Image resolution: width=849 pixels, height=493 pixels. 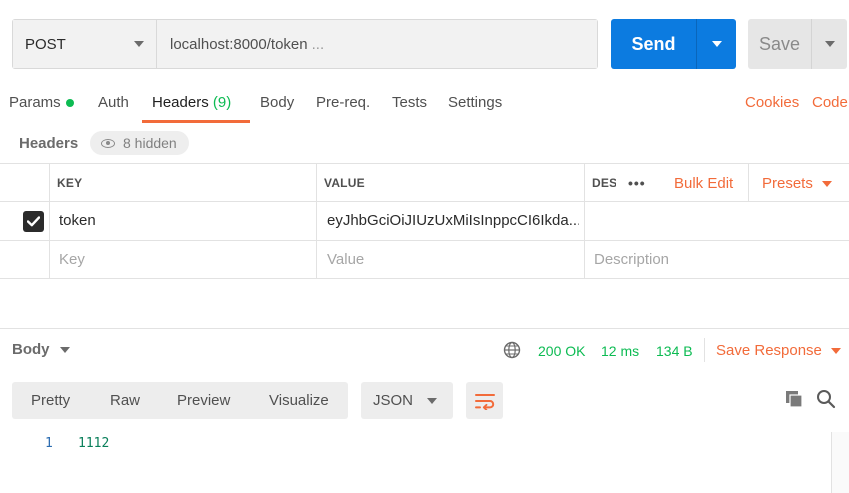 What do you see at coordinates (409, 102) in the screenshot?
I see `tab-tests: Tests` at bounding box center [409, 102].